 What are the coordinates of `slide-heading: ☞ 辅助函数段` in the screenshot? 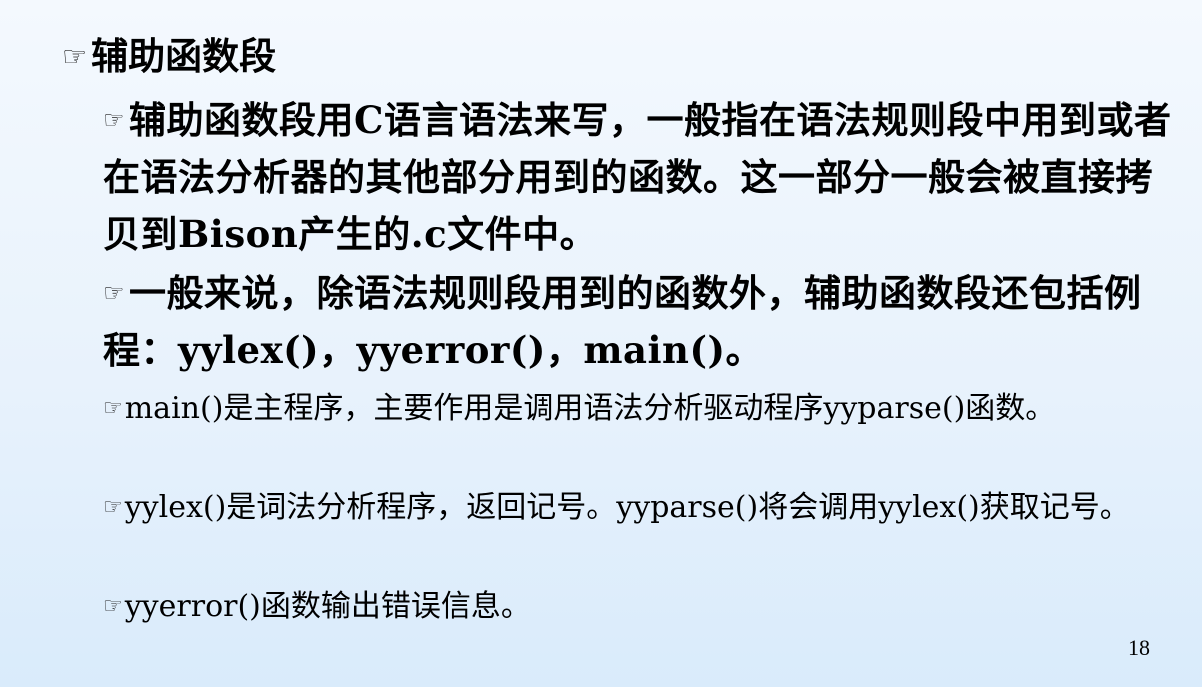 It's located at (169, 56).